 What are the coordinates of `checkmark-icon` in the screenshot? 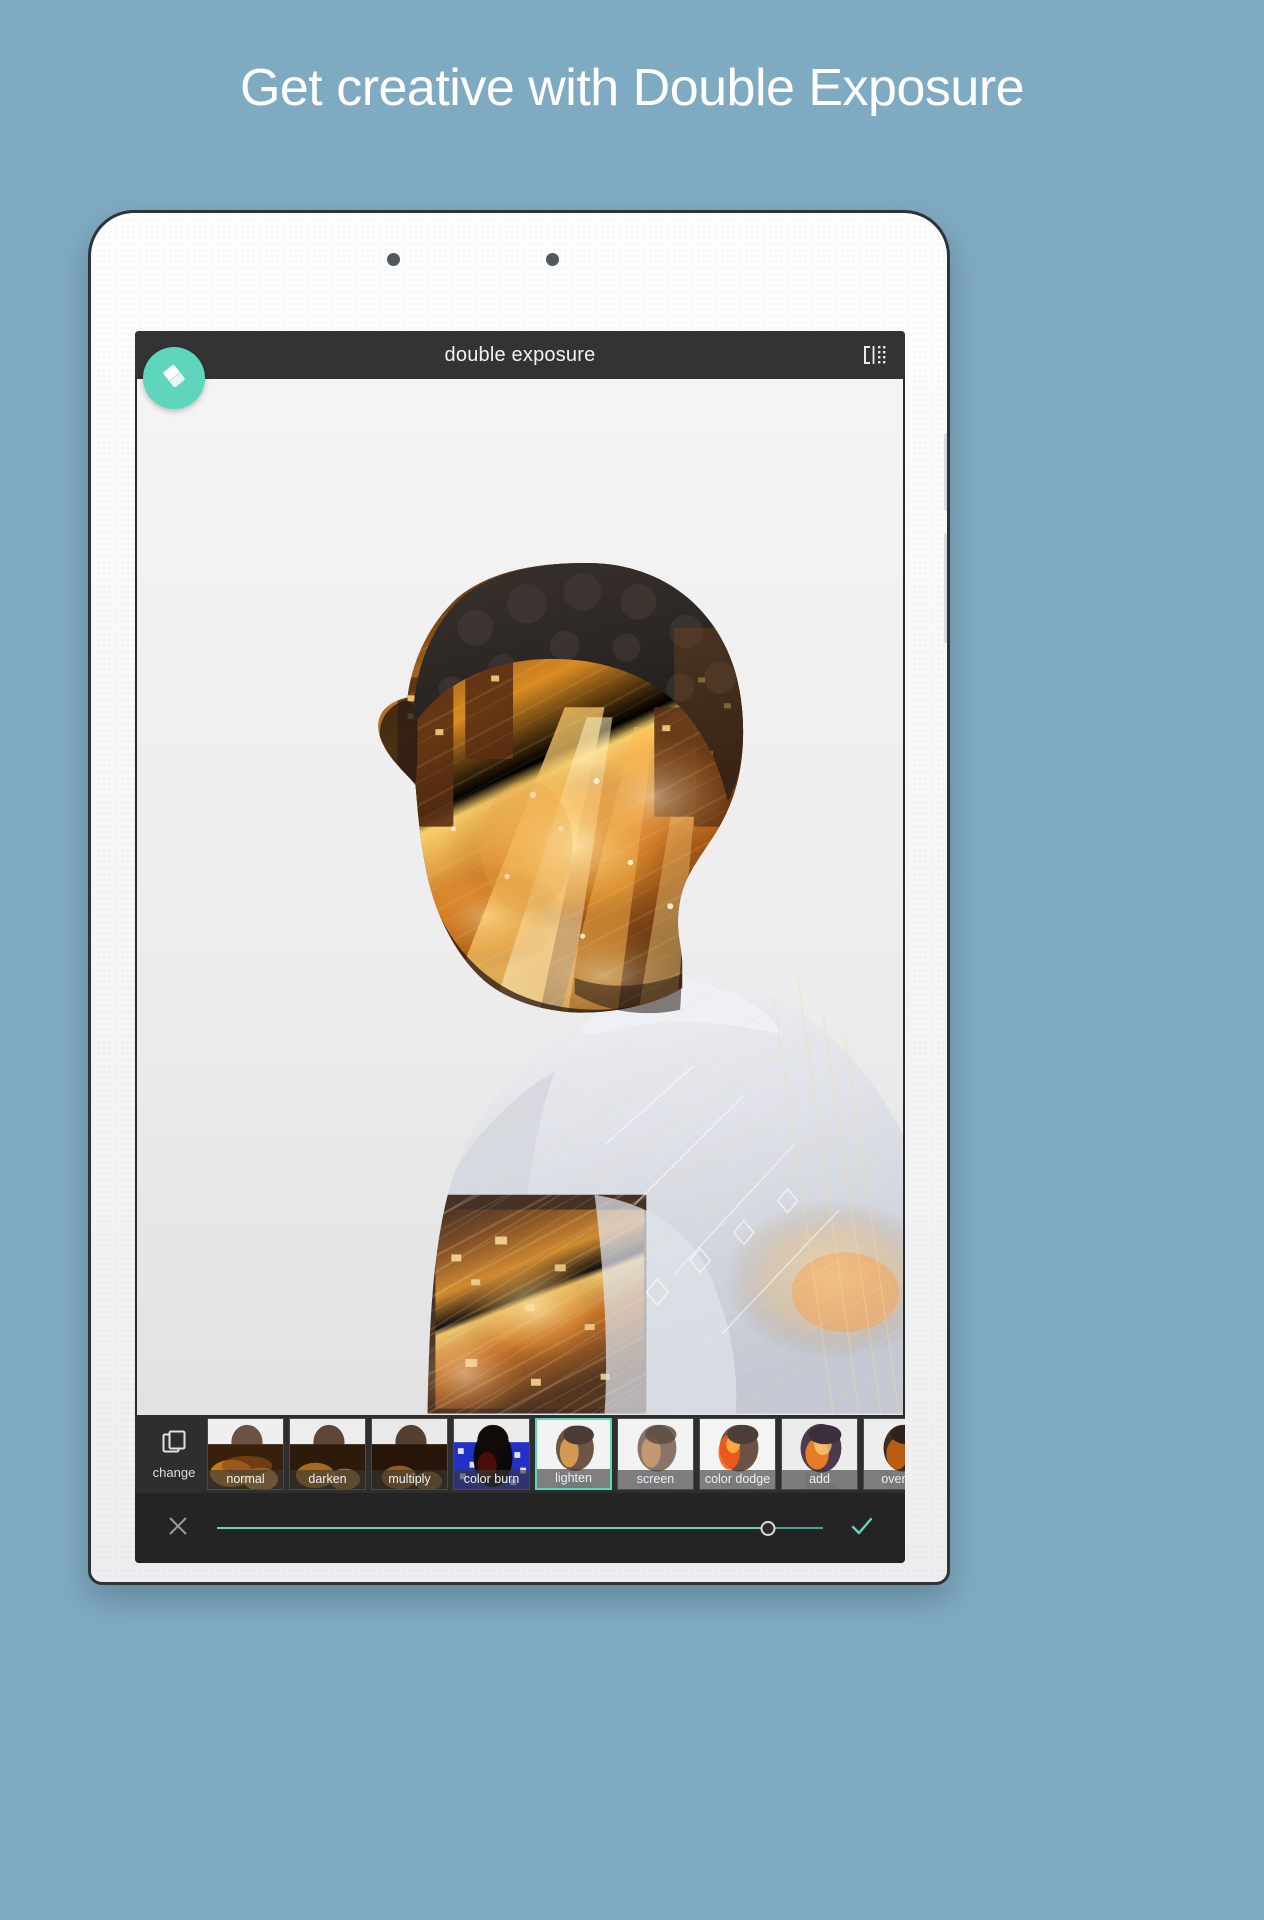 It's located at (862, 1528).